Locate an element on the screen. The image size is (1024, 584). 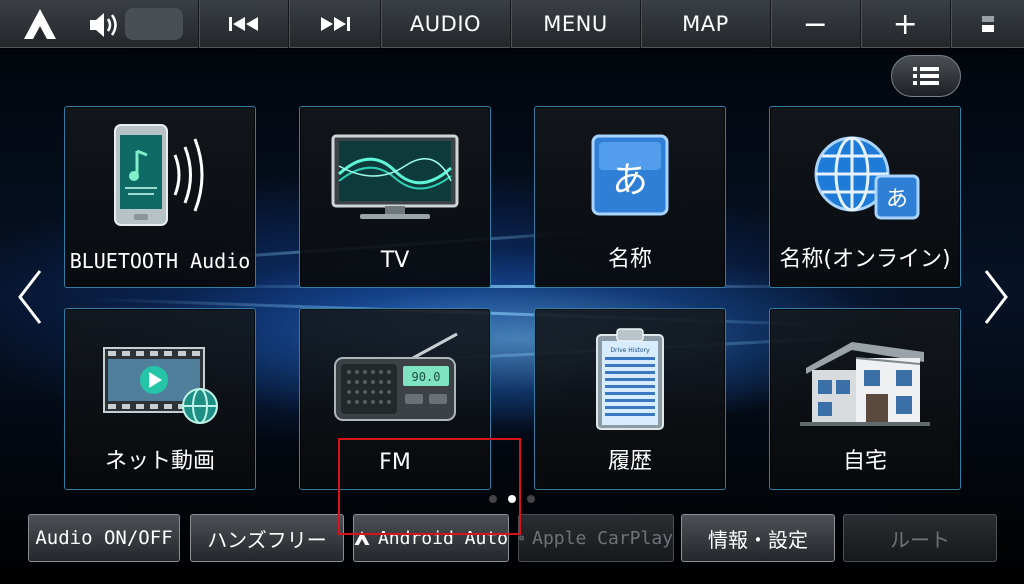
next-track-button is located at coordinates (334, 24).